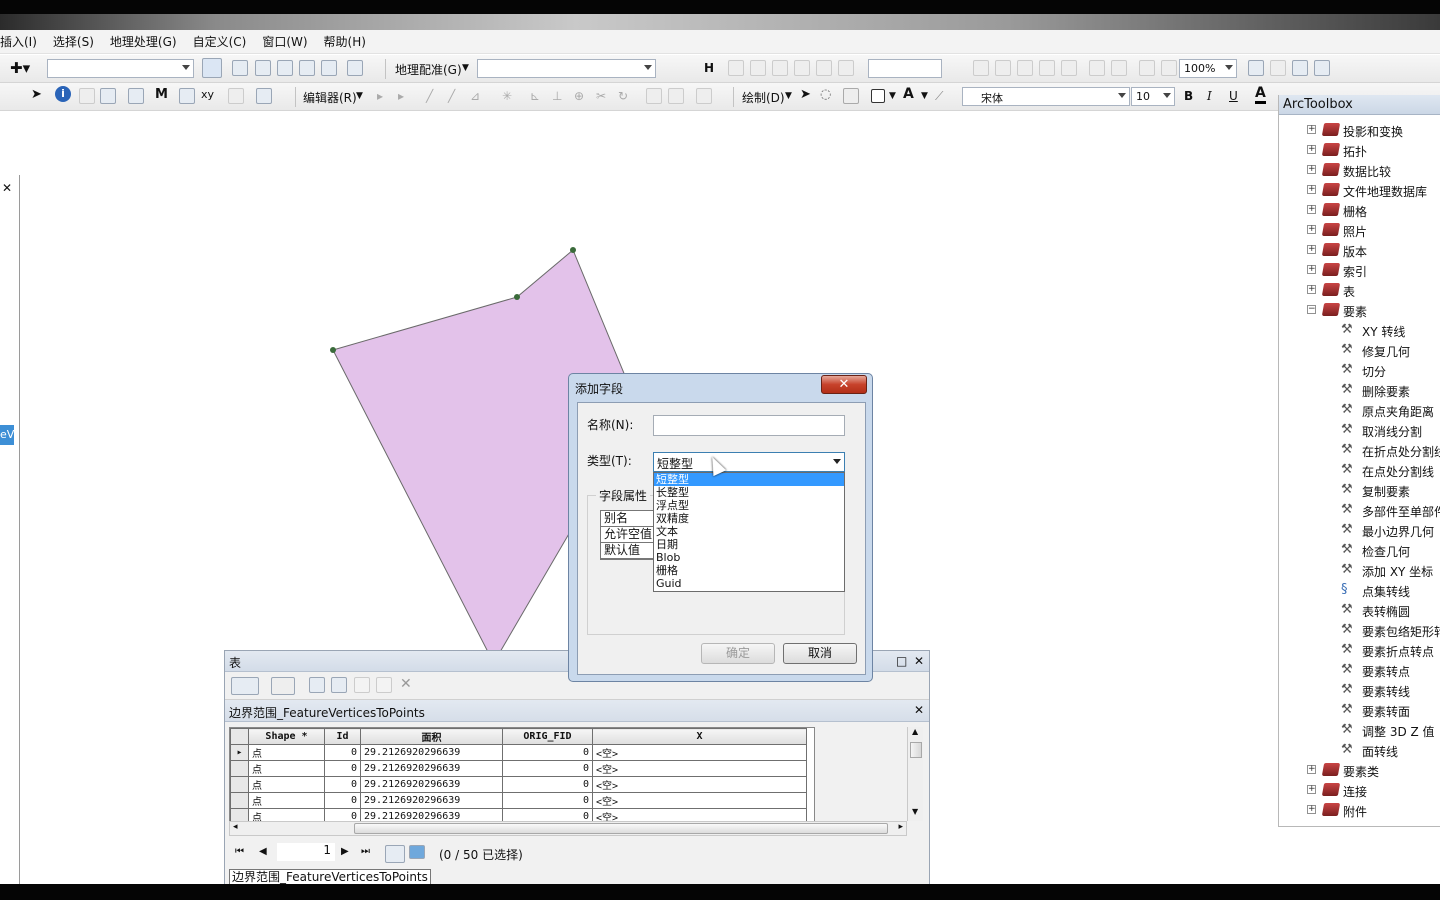 This screenshot has height=900, width=1440. Describe the element at coordinates (284, 41) in the screenshot. I see `menu-window: 窗口(W)` at that location.